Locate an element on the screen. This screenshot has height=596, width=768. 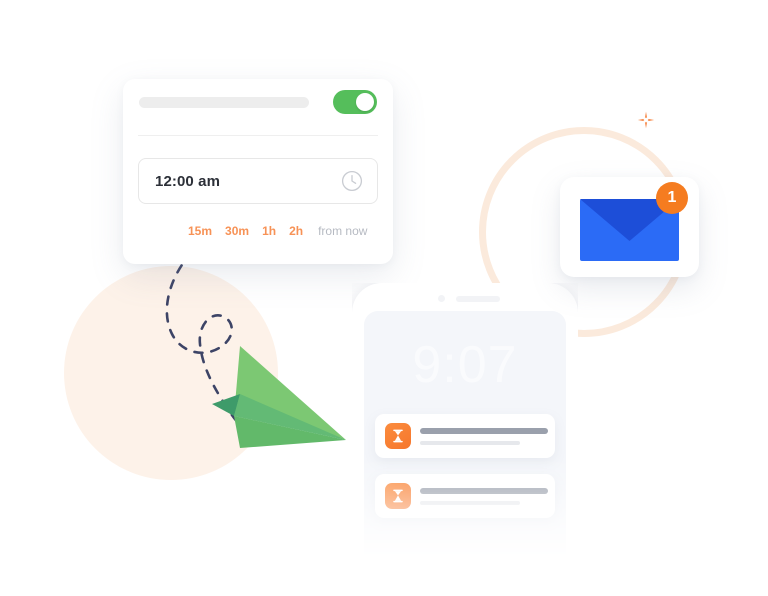
quick-option-30m: 30m is located at coordinates (237, 231).